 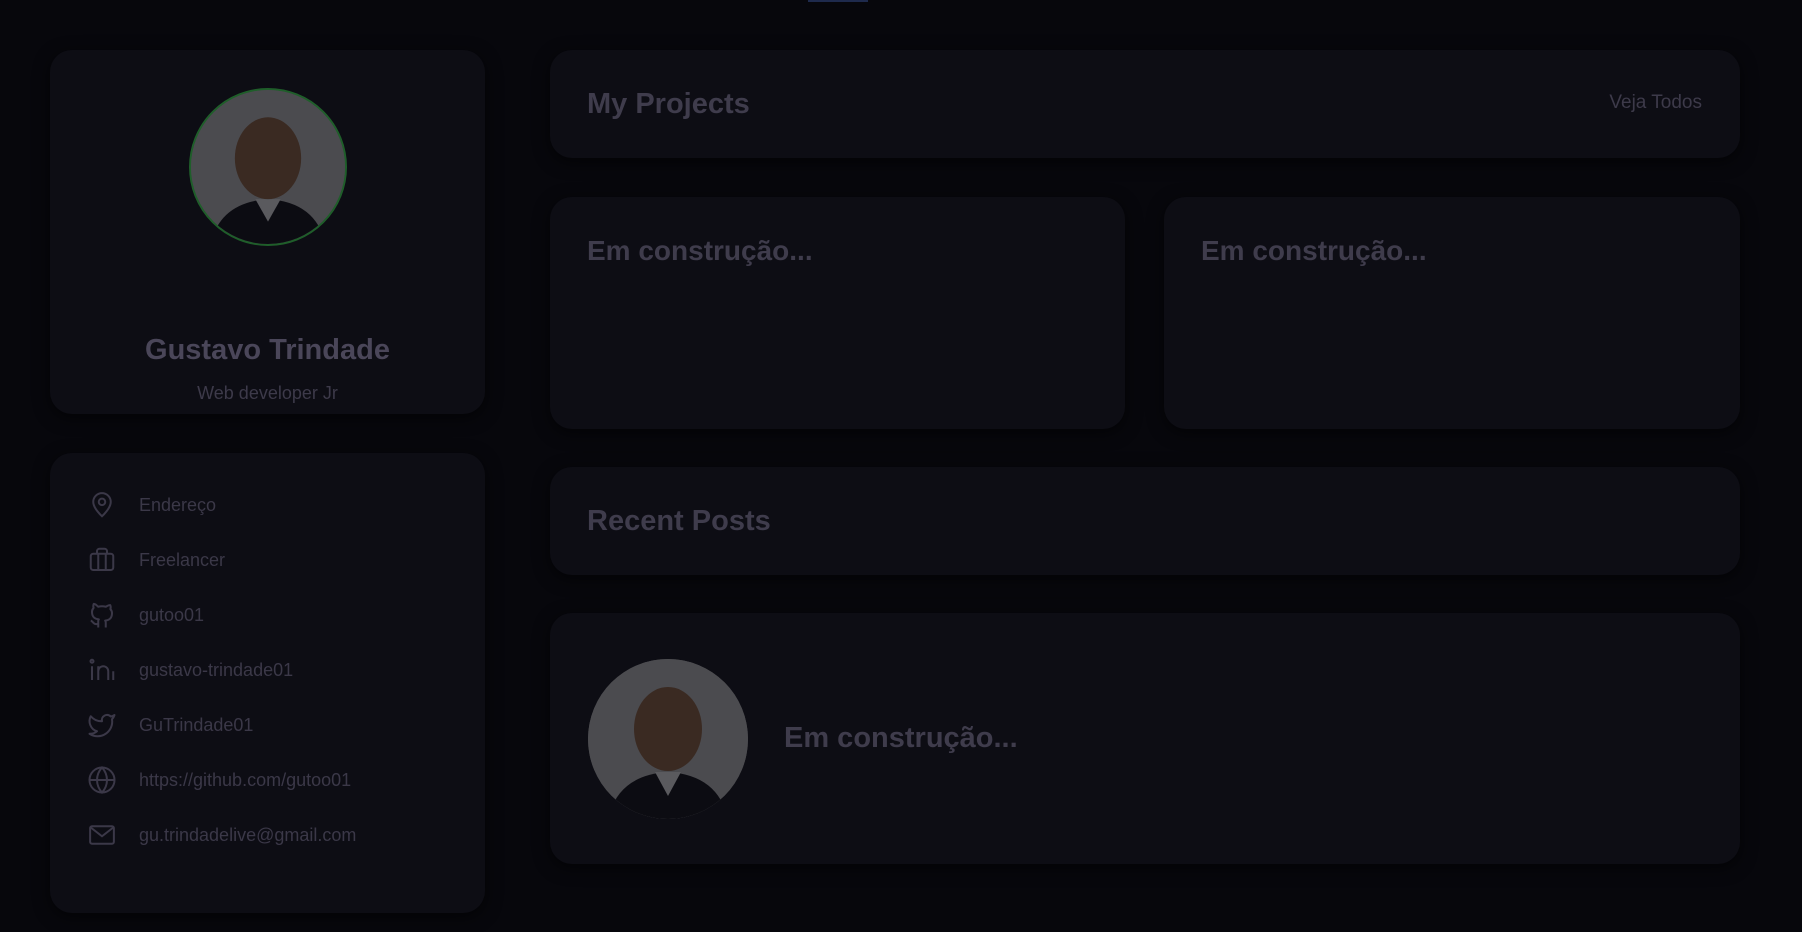 I want to click on info-item-address: Endereço, so click(x=151, y=505).